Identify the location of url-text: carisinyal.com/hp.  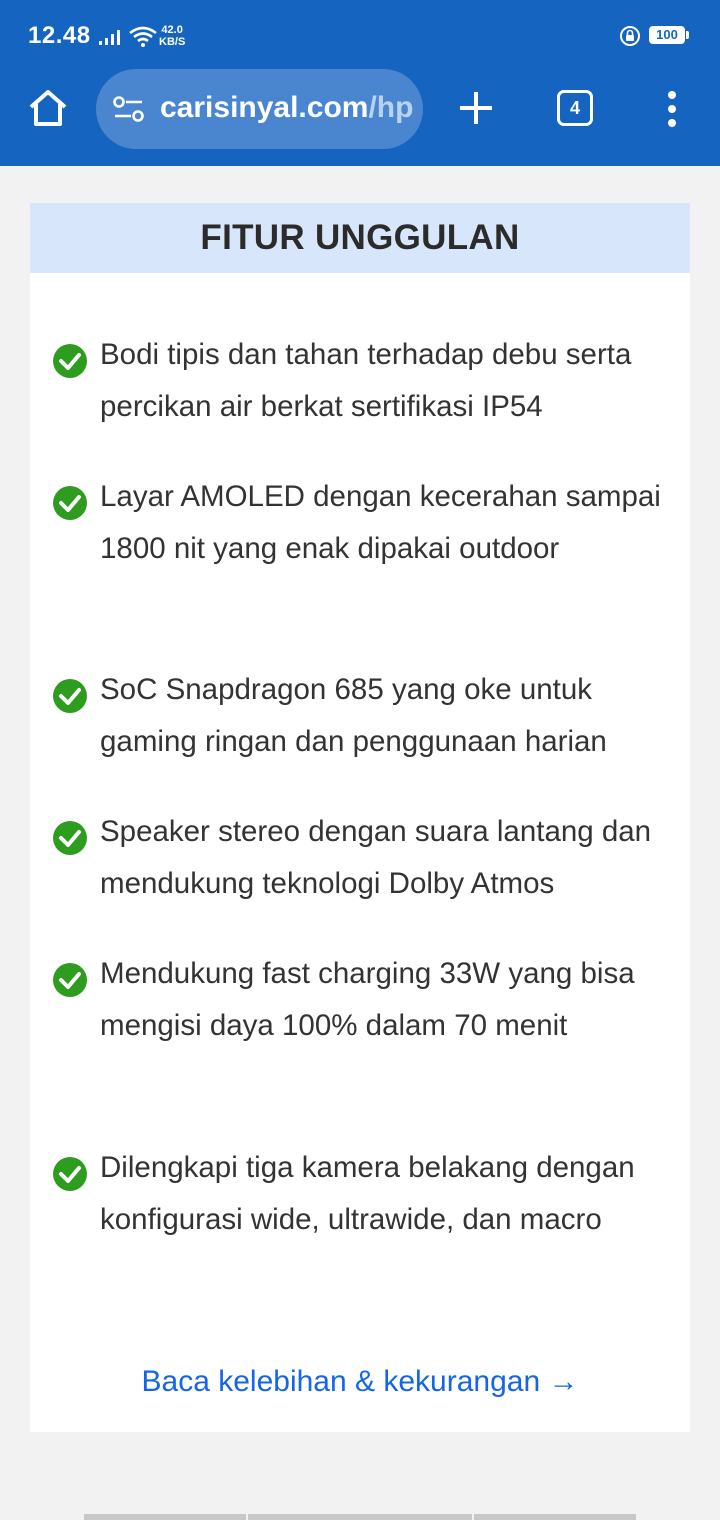
(286, 108).